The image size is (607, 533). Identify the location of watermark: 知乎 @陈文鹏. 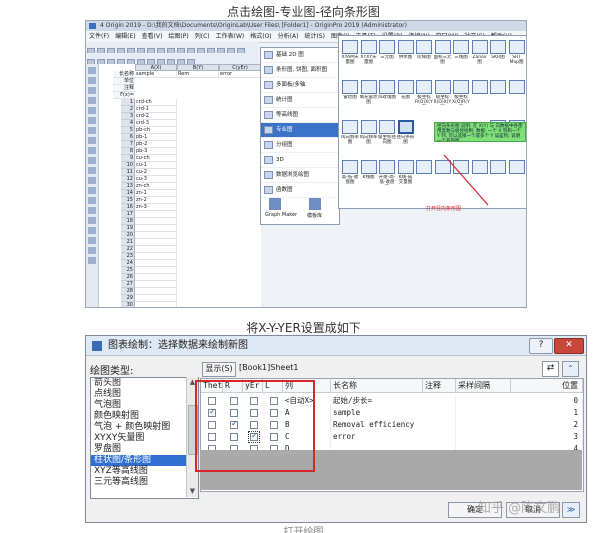
(519, 508).